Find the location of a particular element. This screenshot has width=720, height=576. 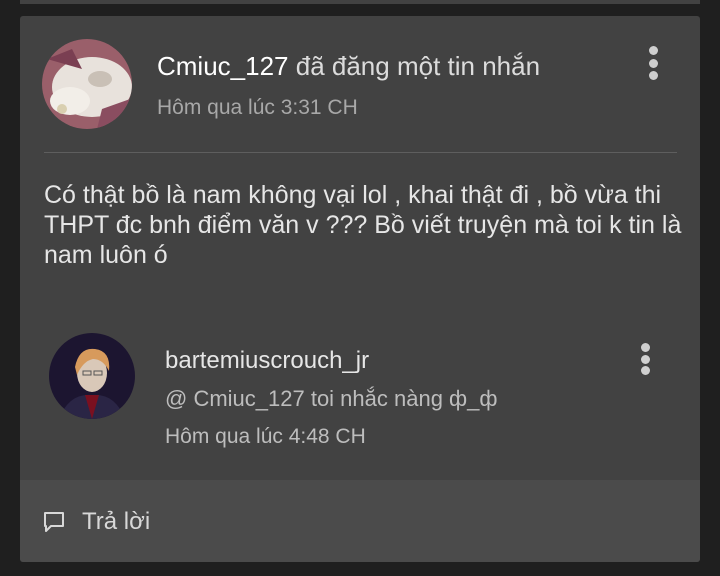

post-action-text: đã đăng một tin nhắn is located at coordinates (414, 66).